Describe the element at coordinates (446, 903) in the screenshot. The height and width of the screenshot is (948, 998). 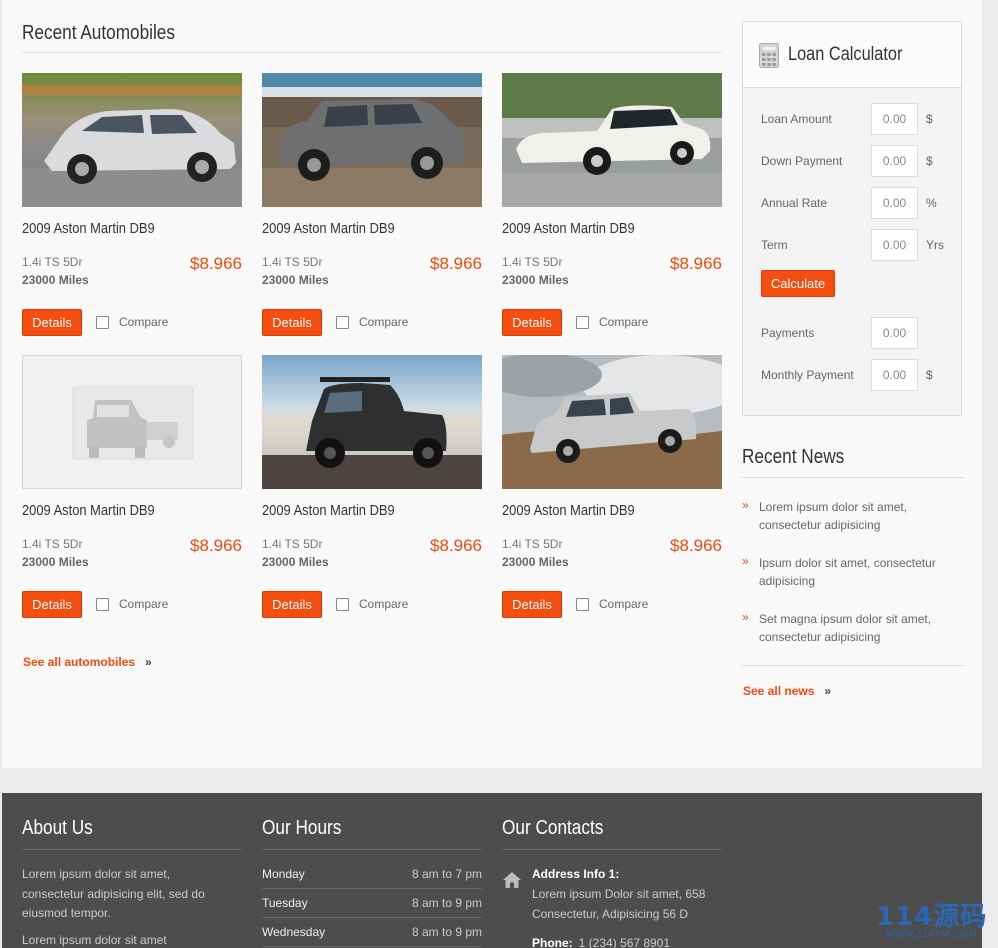
I see `hours-time: 8 am to 9 pm` at that location.